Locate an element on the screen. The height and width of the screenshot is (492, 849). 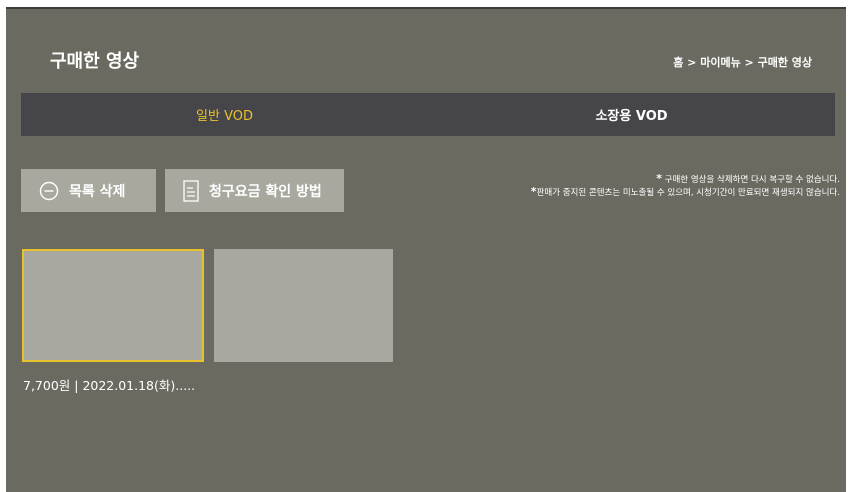
page-title: 구매한 영상 is located at coordinates (95, 61).